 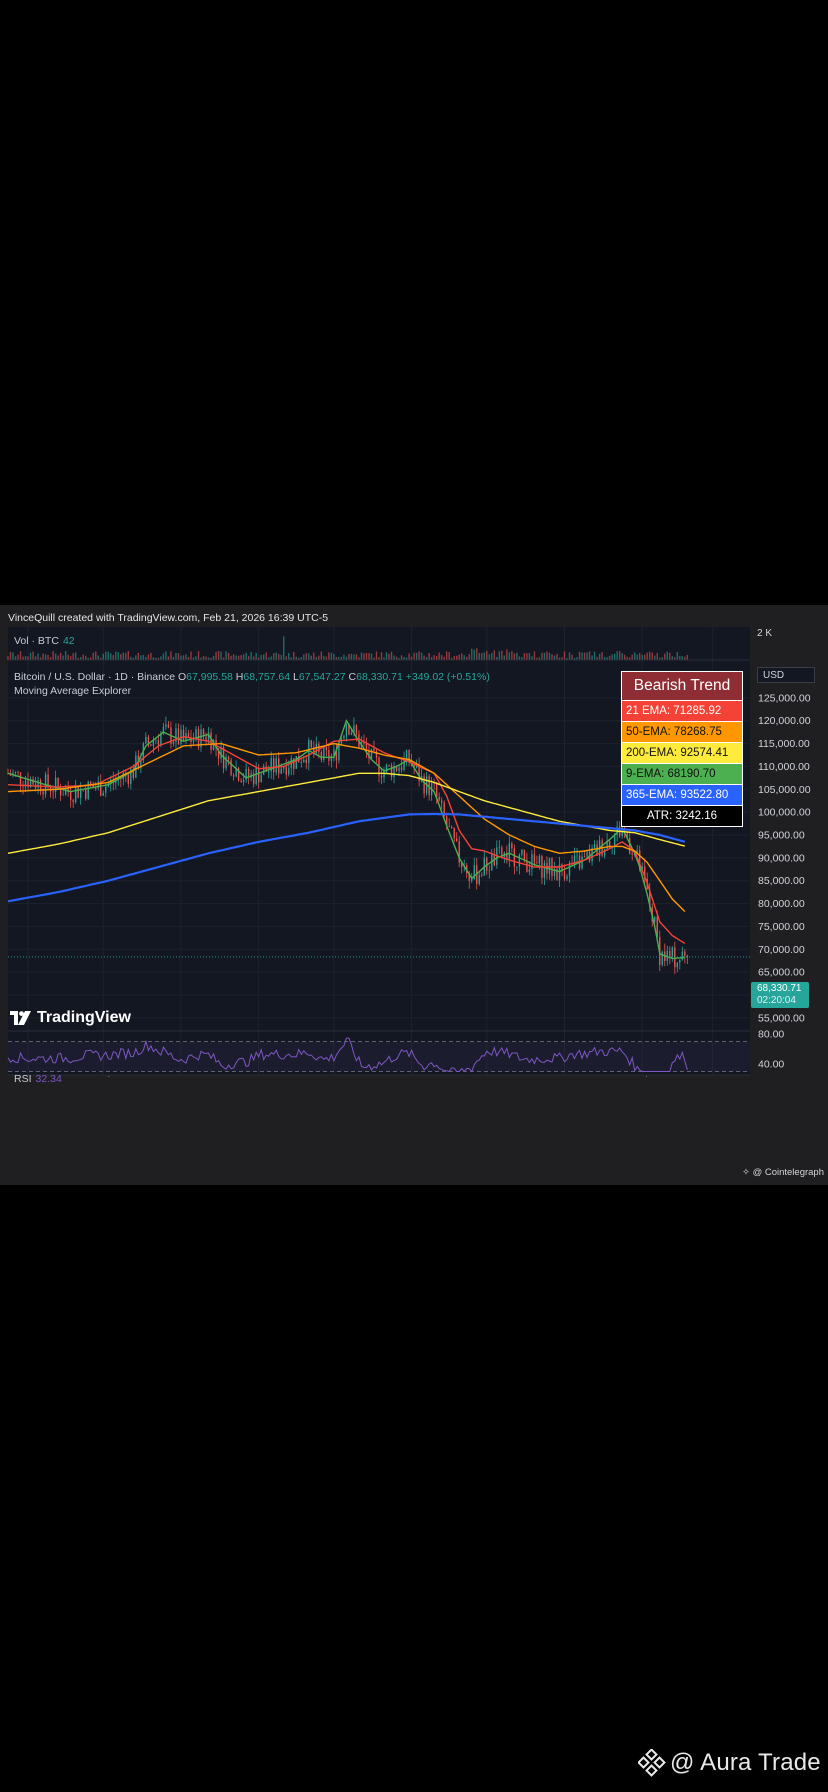 What do you see at coordinates (72, 691) in the screenshot?
I see `indicator-legend: Moving Average Explorer` at bounding box center [72, 691].